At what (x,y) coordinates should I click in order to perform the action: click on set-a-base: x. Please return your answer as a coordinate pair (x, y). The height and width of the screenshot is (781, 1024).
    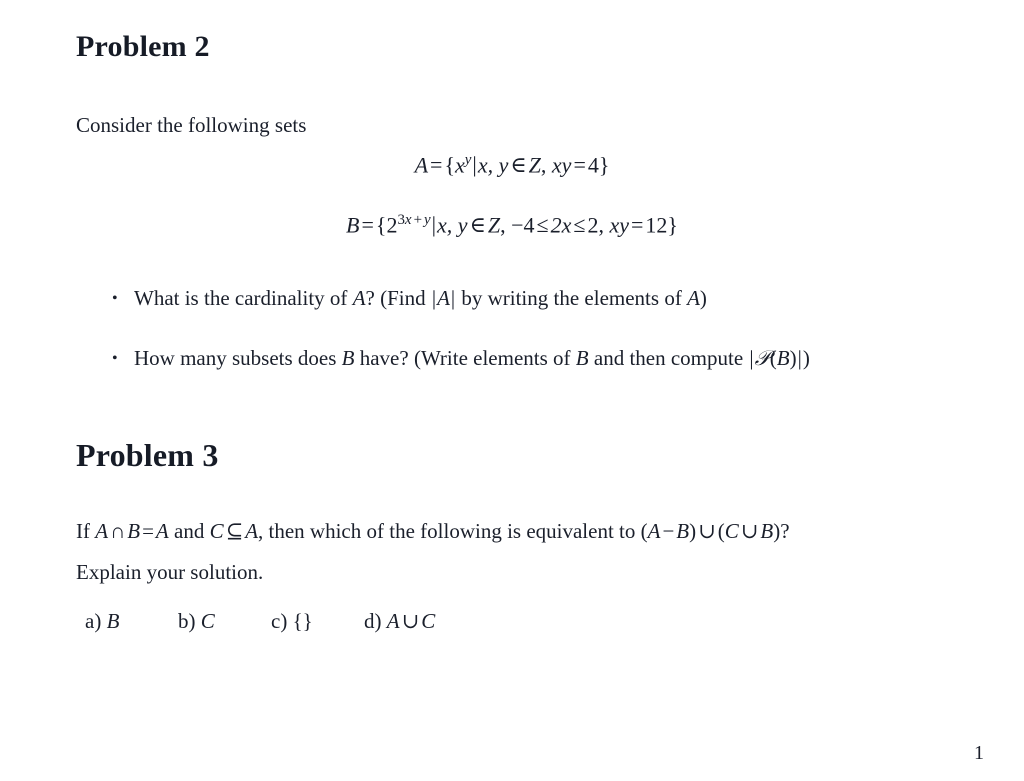
    Looking at the image, I should click on (460, 165).